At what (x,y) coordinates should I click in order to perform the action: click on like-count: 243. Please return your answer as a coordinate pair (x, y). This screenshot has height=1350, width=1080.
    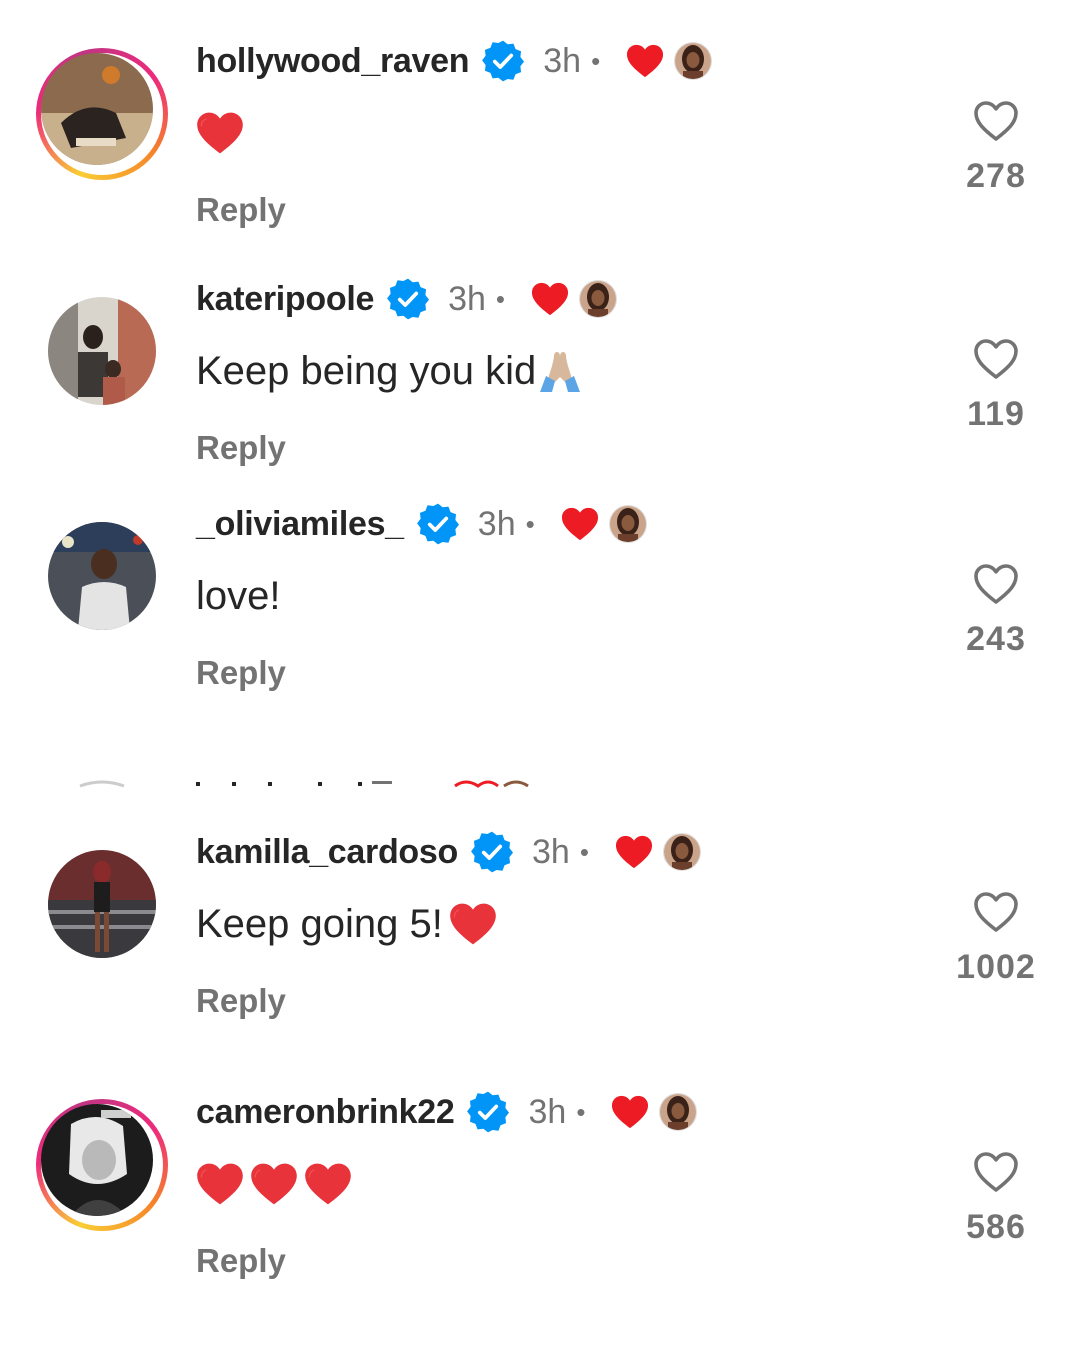
    Looking at the image, I should click on (996, 639).